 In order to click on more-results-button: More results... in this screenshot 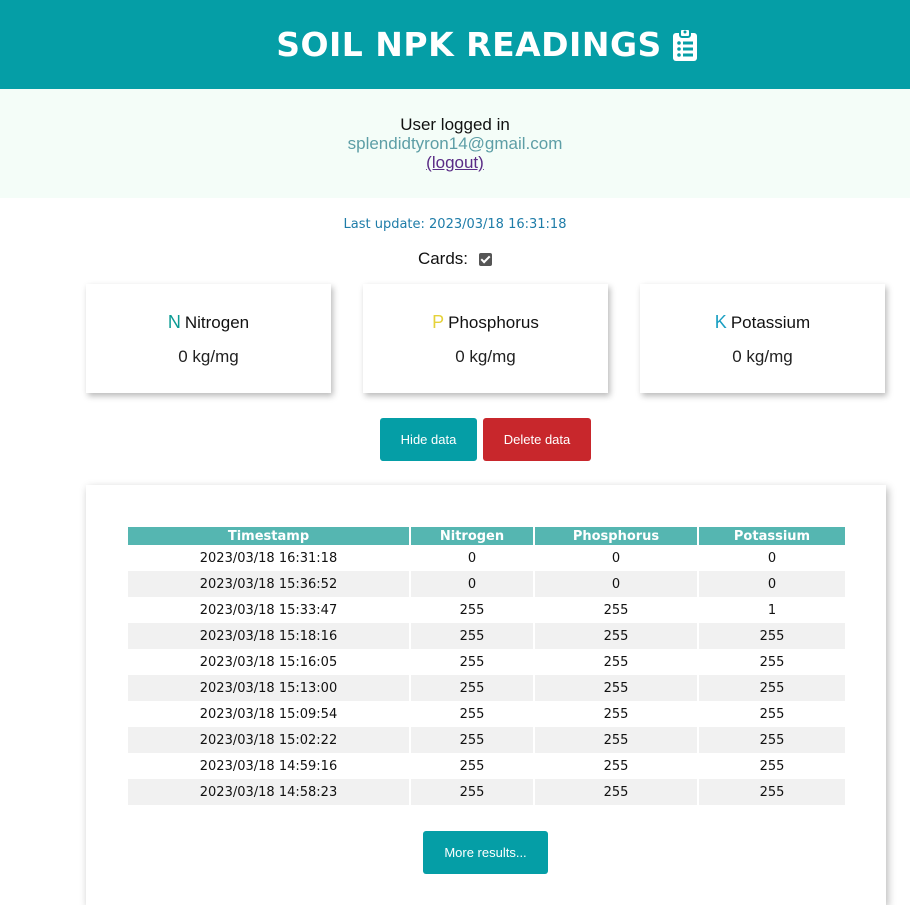, I will do `click(485, 852)`.